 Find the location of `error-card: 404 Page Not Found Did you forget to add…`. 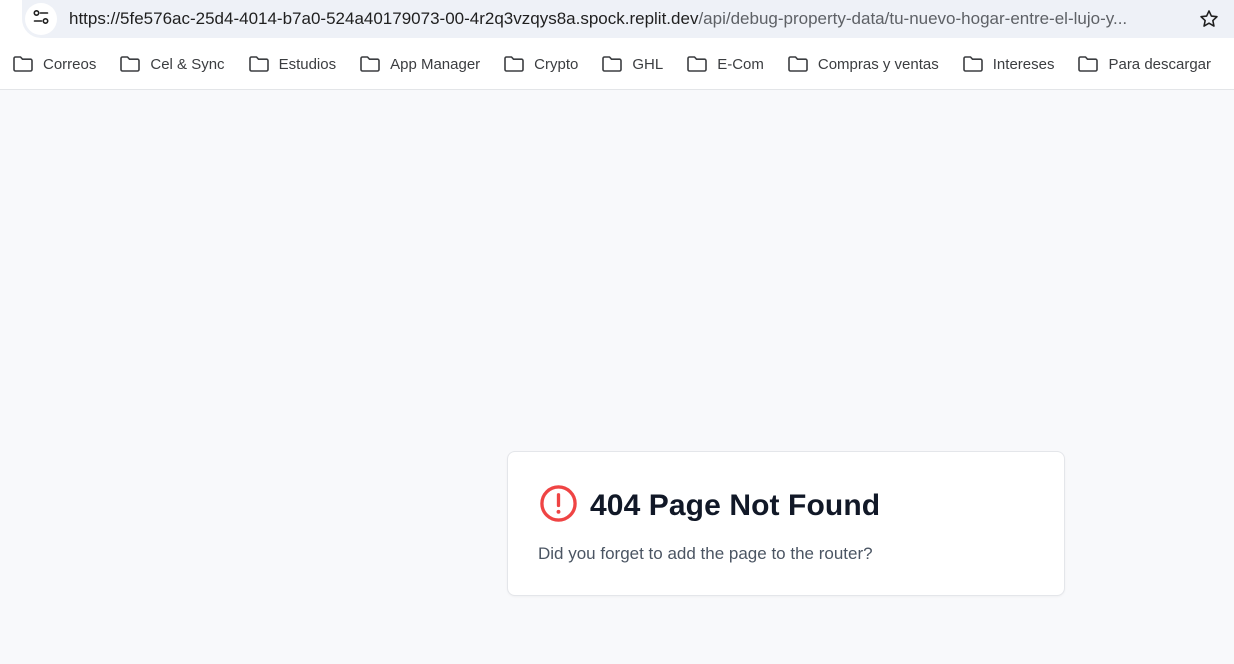

error-card: 404 Page Not Found Did you forget to add… is located at coordinates (786, 523).